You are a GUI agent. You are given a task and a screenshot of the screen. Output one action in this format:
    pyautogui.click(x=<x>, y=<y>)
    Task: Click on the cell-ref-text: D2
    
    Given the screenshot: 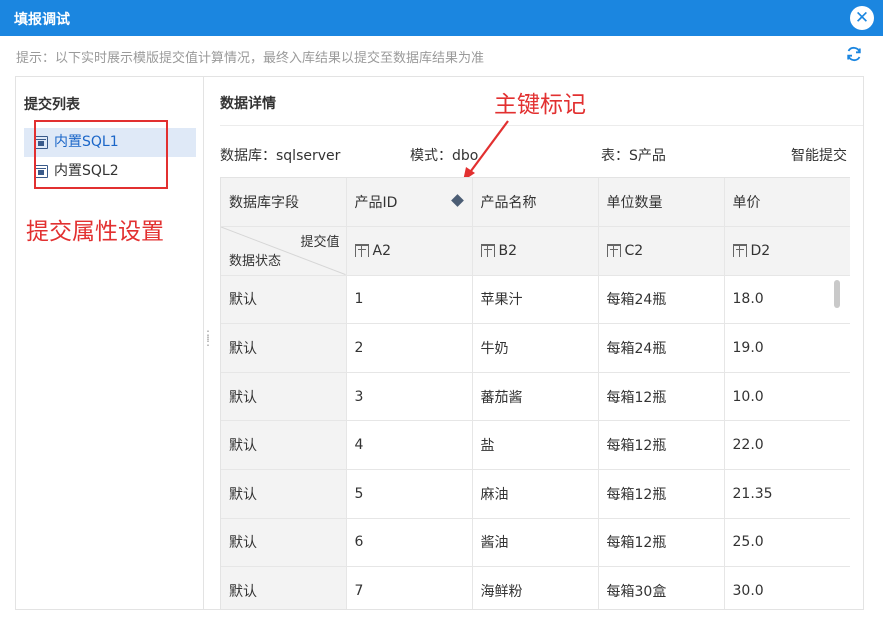 What is the action you would take?
    pyautogui.click(x=760, y=250)
    